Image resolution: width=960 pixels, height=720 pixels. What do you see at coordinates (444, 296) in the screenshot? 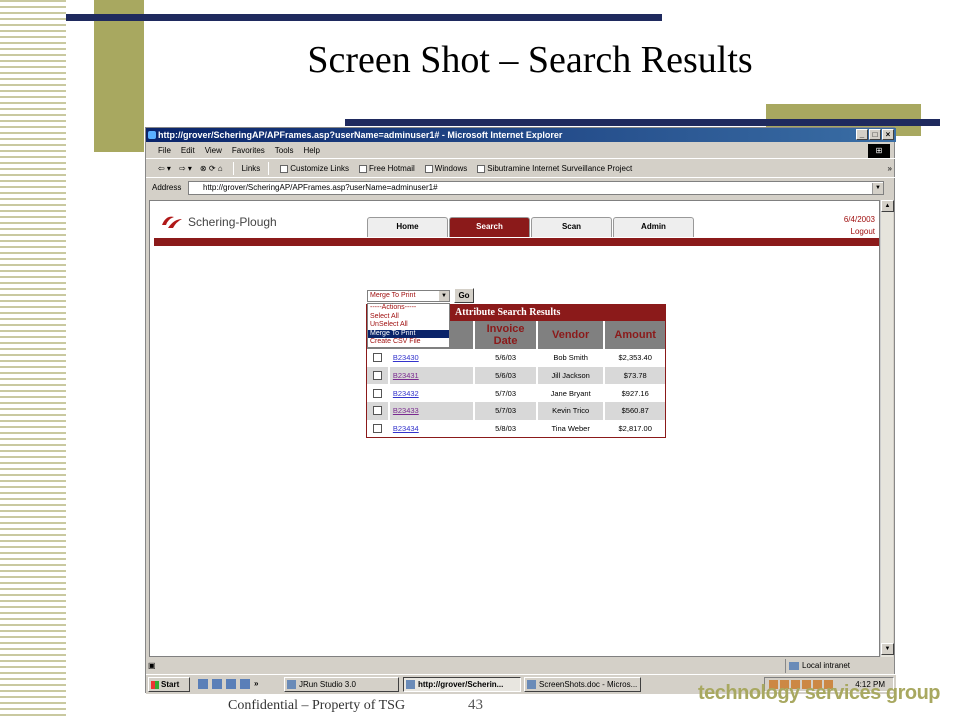
I see `chevron-down-icon: ▼` at bounding box center [444, 296].